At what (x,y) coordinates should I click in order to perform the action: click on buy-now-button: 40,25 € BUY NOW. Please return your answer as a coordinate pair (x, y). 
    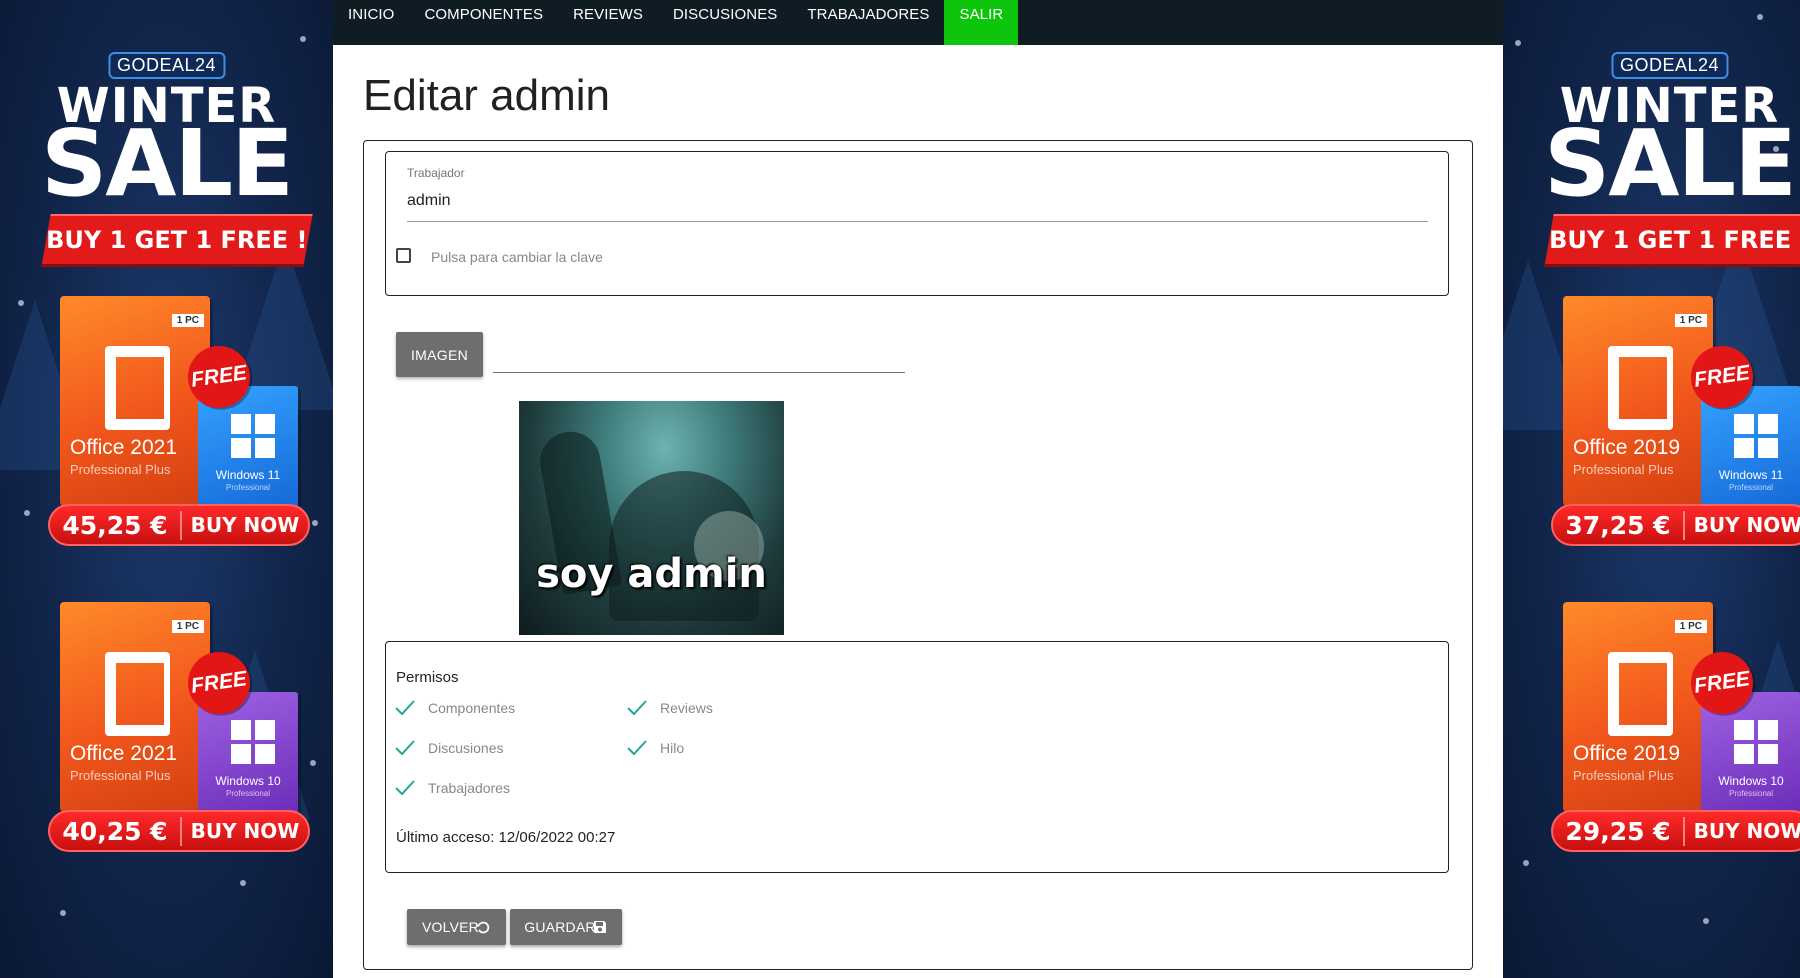
    Looking at the image, I should click on (179, 831).